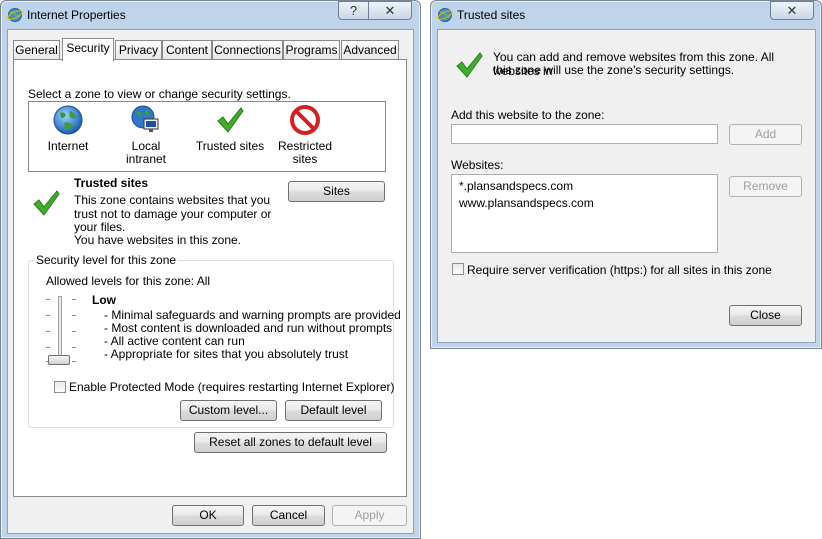  Describe the element at coordinates (106, 260) in the screenshot. I see `security-level-title: Security level for this zone` at that location.